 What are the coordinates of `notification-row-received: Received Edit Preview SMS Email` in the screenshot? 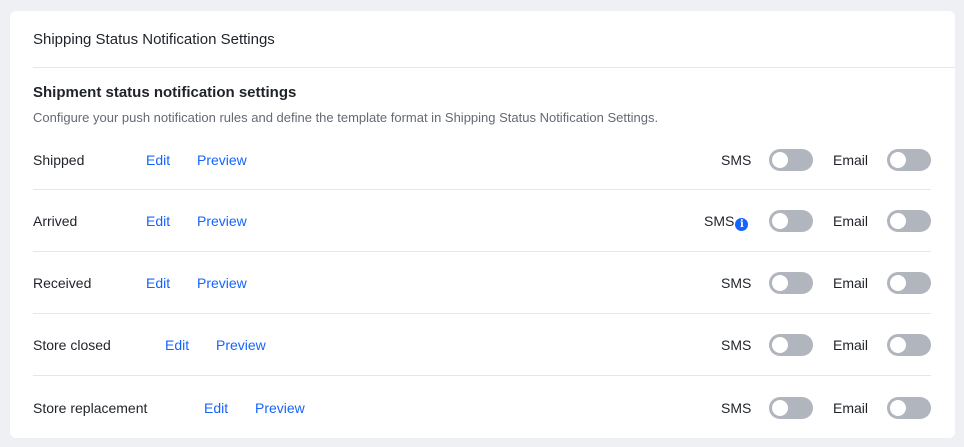 It's located at (482, 283).